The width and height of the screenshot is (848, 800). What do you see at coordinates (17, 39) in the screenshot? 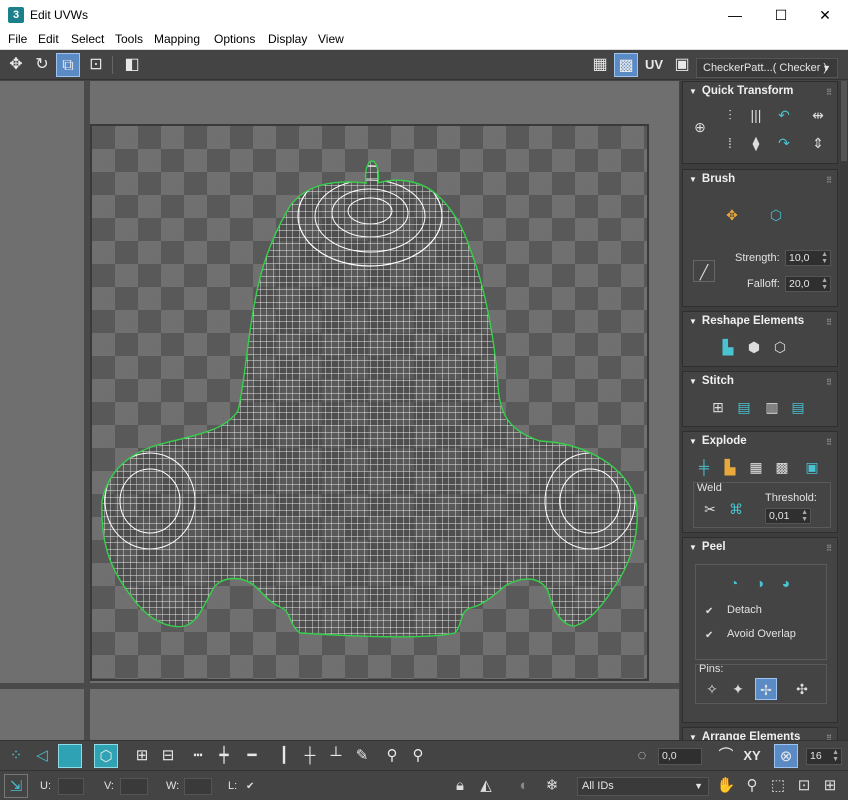
I see `menu-file: File` at bounding box center [17, 39].